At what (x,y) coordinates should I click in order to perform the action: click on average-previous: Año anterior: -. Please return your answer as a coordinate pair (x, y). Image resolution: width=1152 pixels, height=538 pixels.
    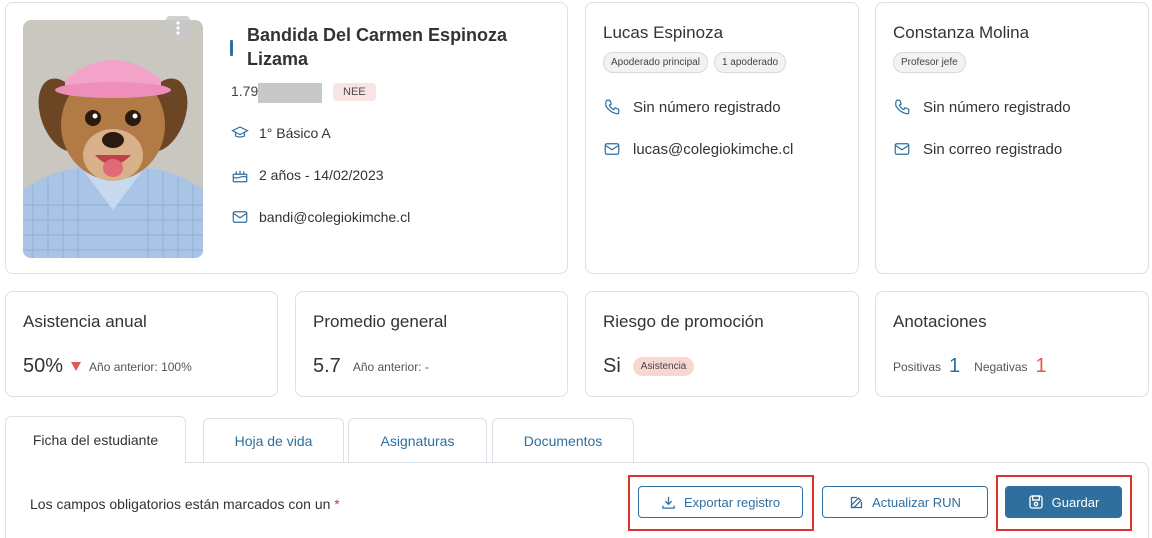
    Looking at the image, I should click on (390, 366).